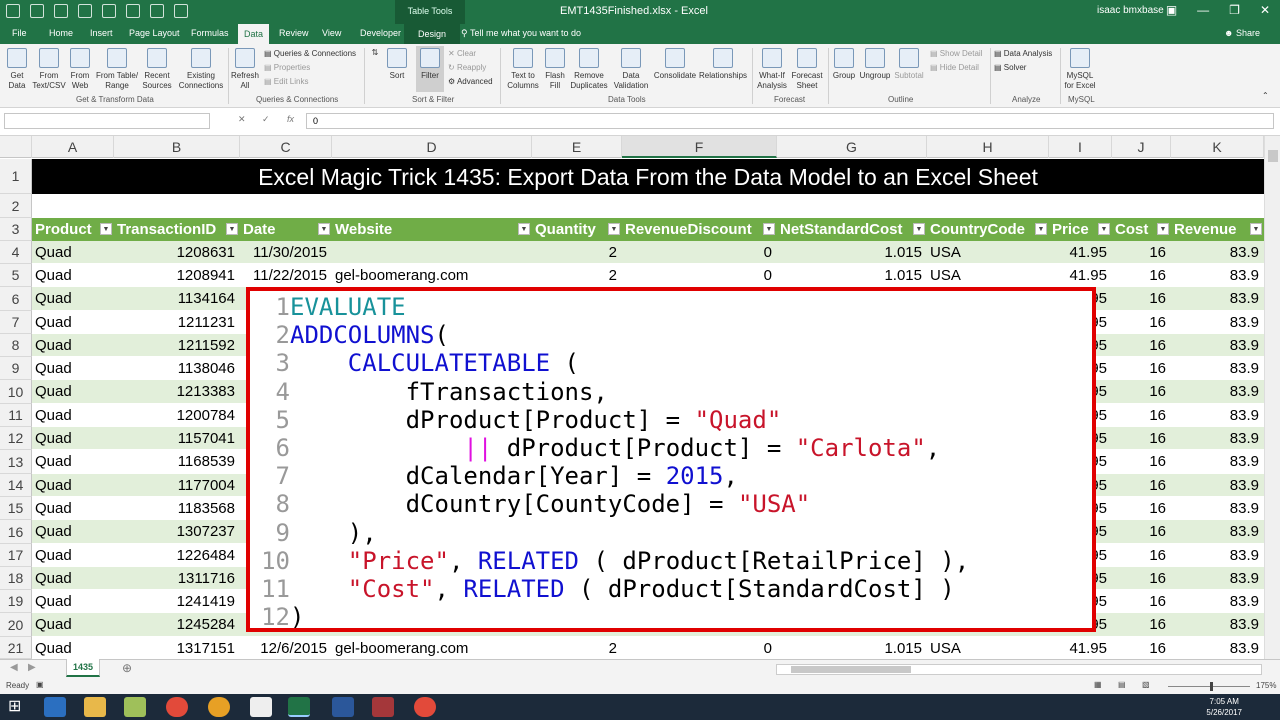  What do you see at coordinates (16, 555) in the screenshot?
I see `row-header: 17` at bounding box center [16, 555].